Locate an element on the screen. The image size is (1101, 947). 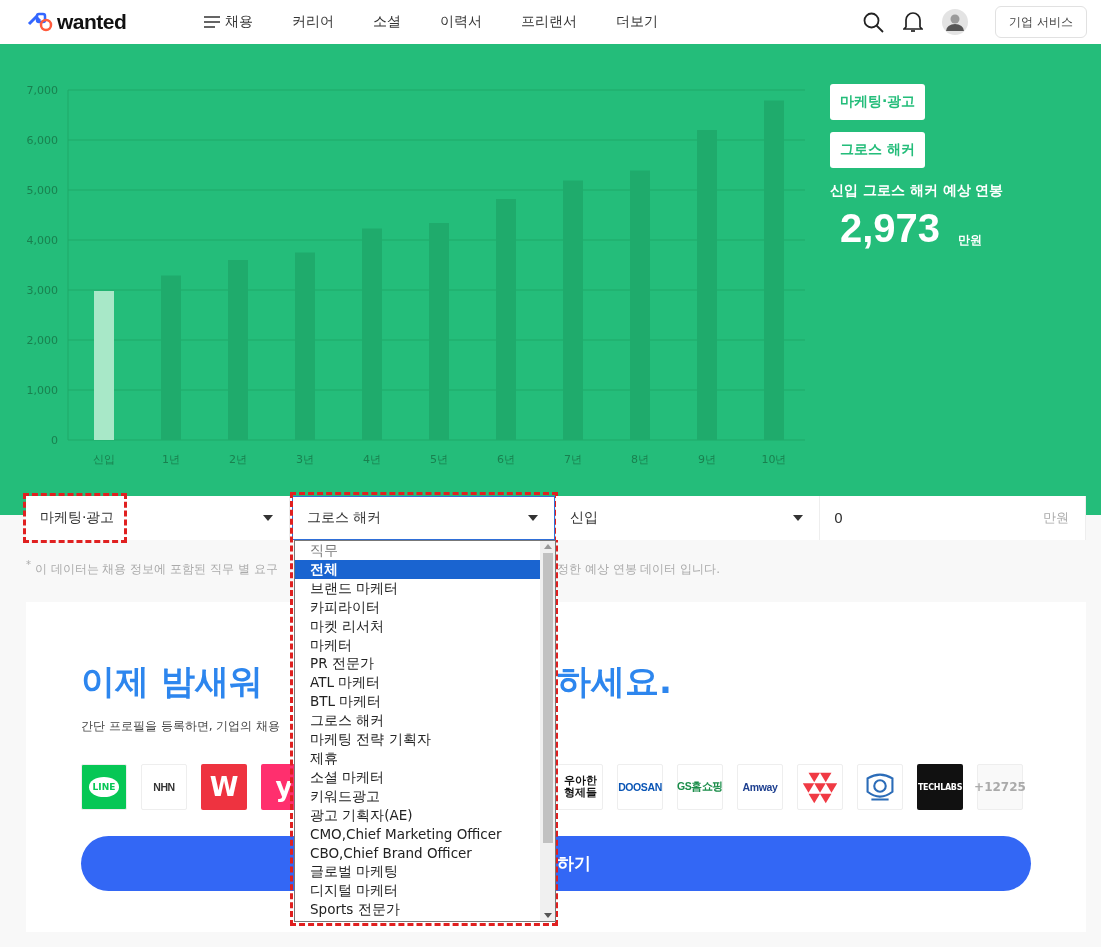
search-icon is located at coordinates (874, 22).